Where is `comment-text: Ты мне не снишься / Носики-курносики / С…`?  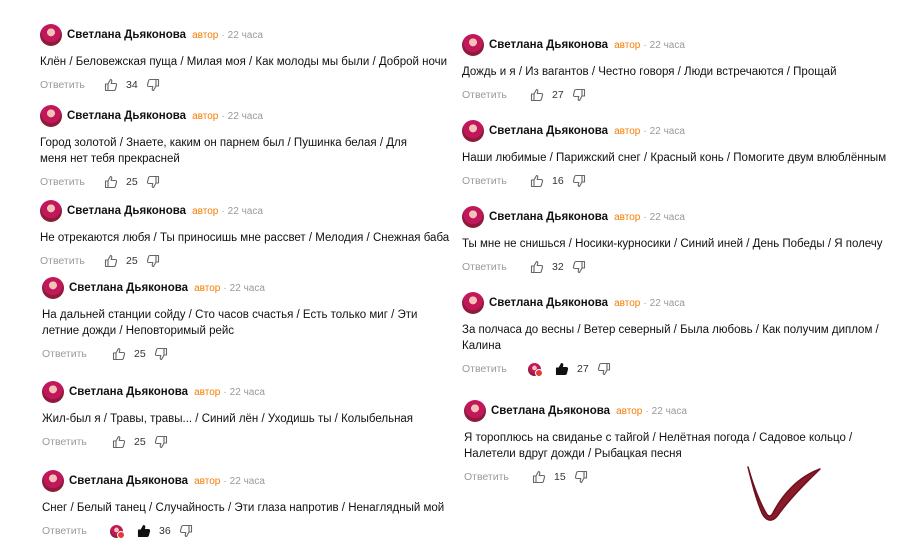 comment-text: Ты мне не снишься / Носики-курносики / С… is located at coordinates (672, 244).